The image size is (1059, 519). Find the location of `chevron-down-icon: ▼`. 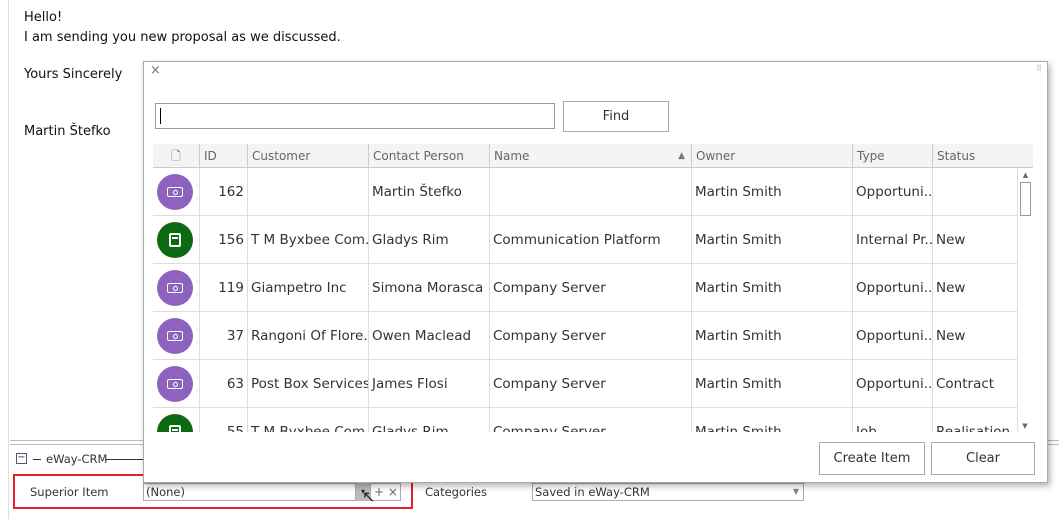

chevron-down-icon: ▼ is located at coordinates (795, 491).